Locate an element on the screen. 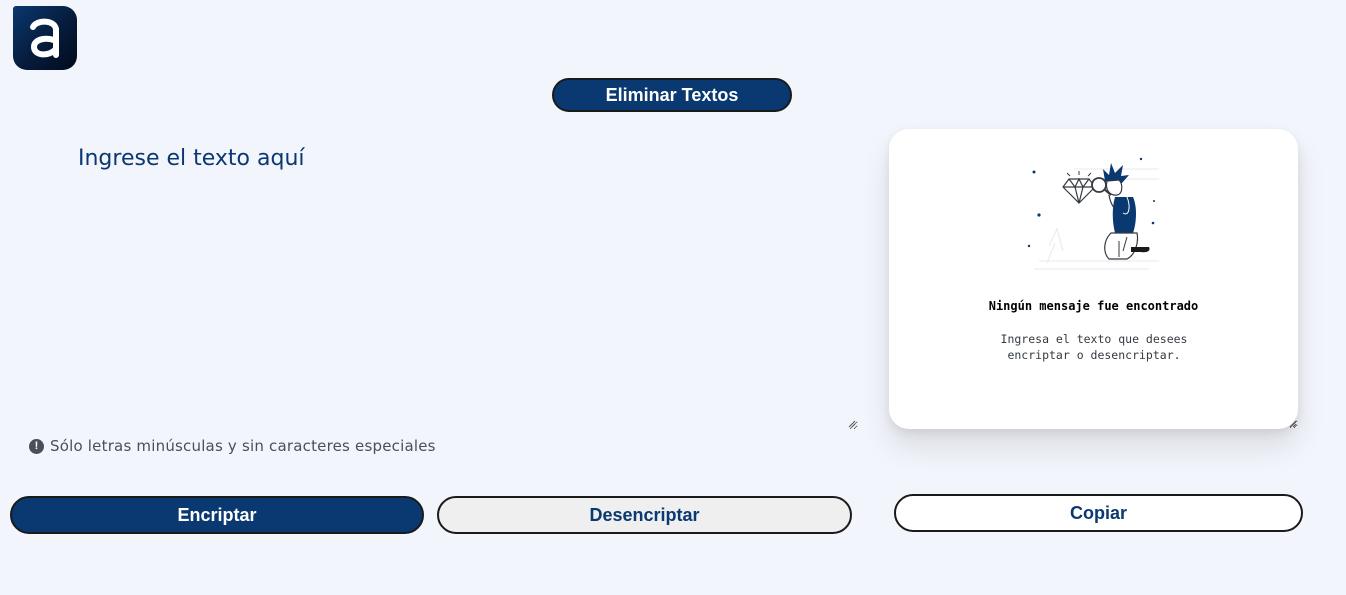 Image resolution: width=1346 pixels, height=595 pixels. alura-logo-icon is located at coordinates (45, 38).